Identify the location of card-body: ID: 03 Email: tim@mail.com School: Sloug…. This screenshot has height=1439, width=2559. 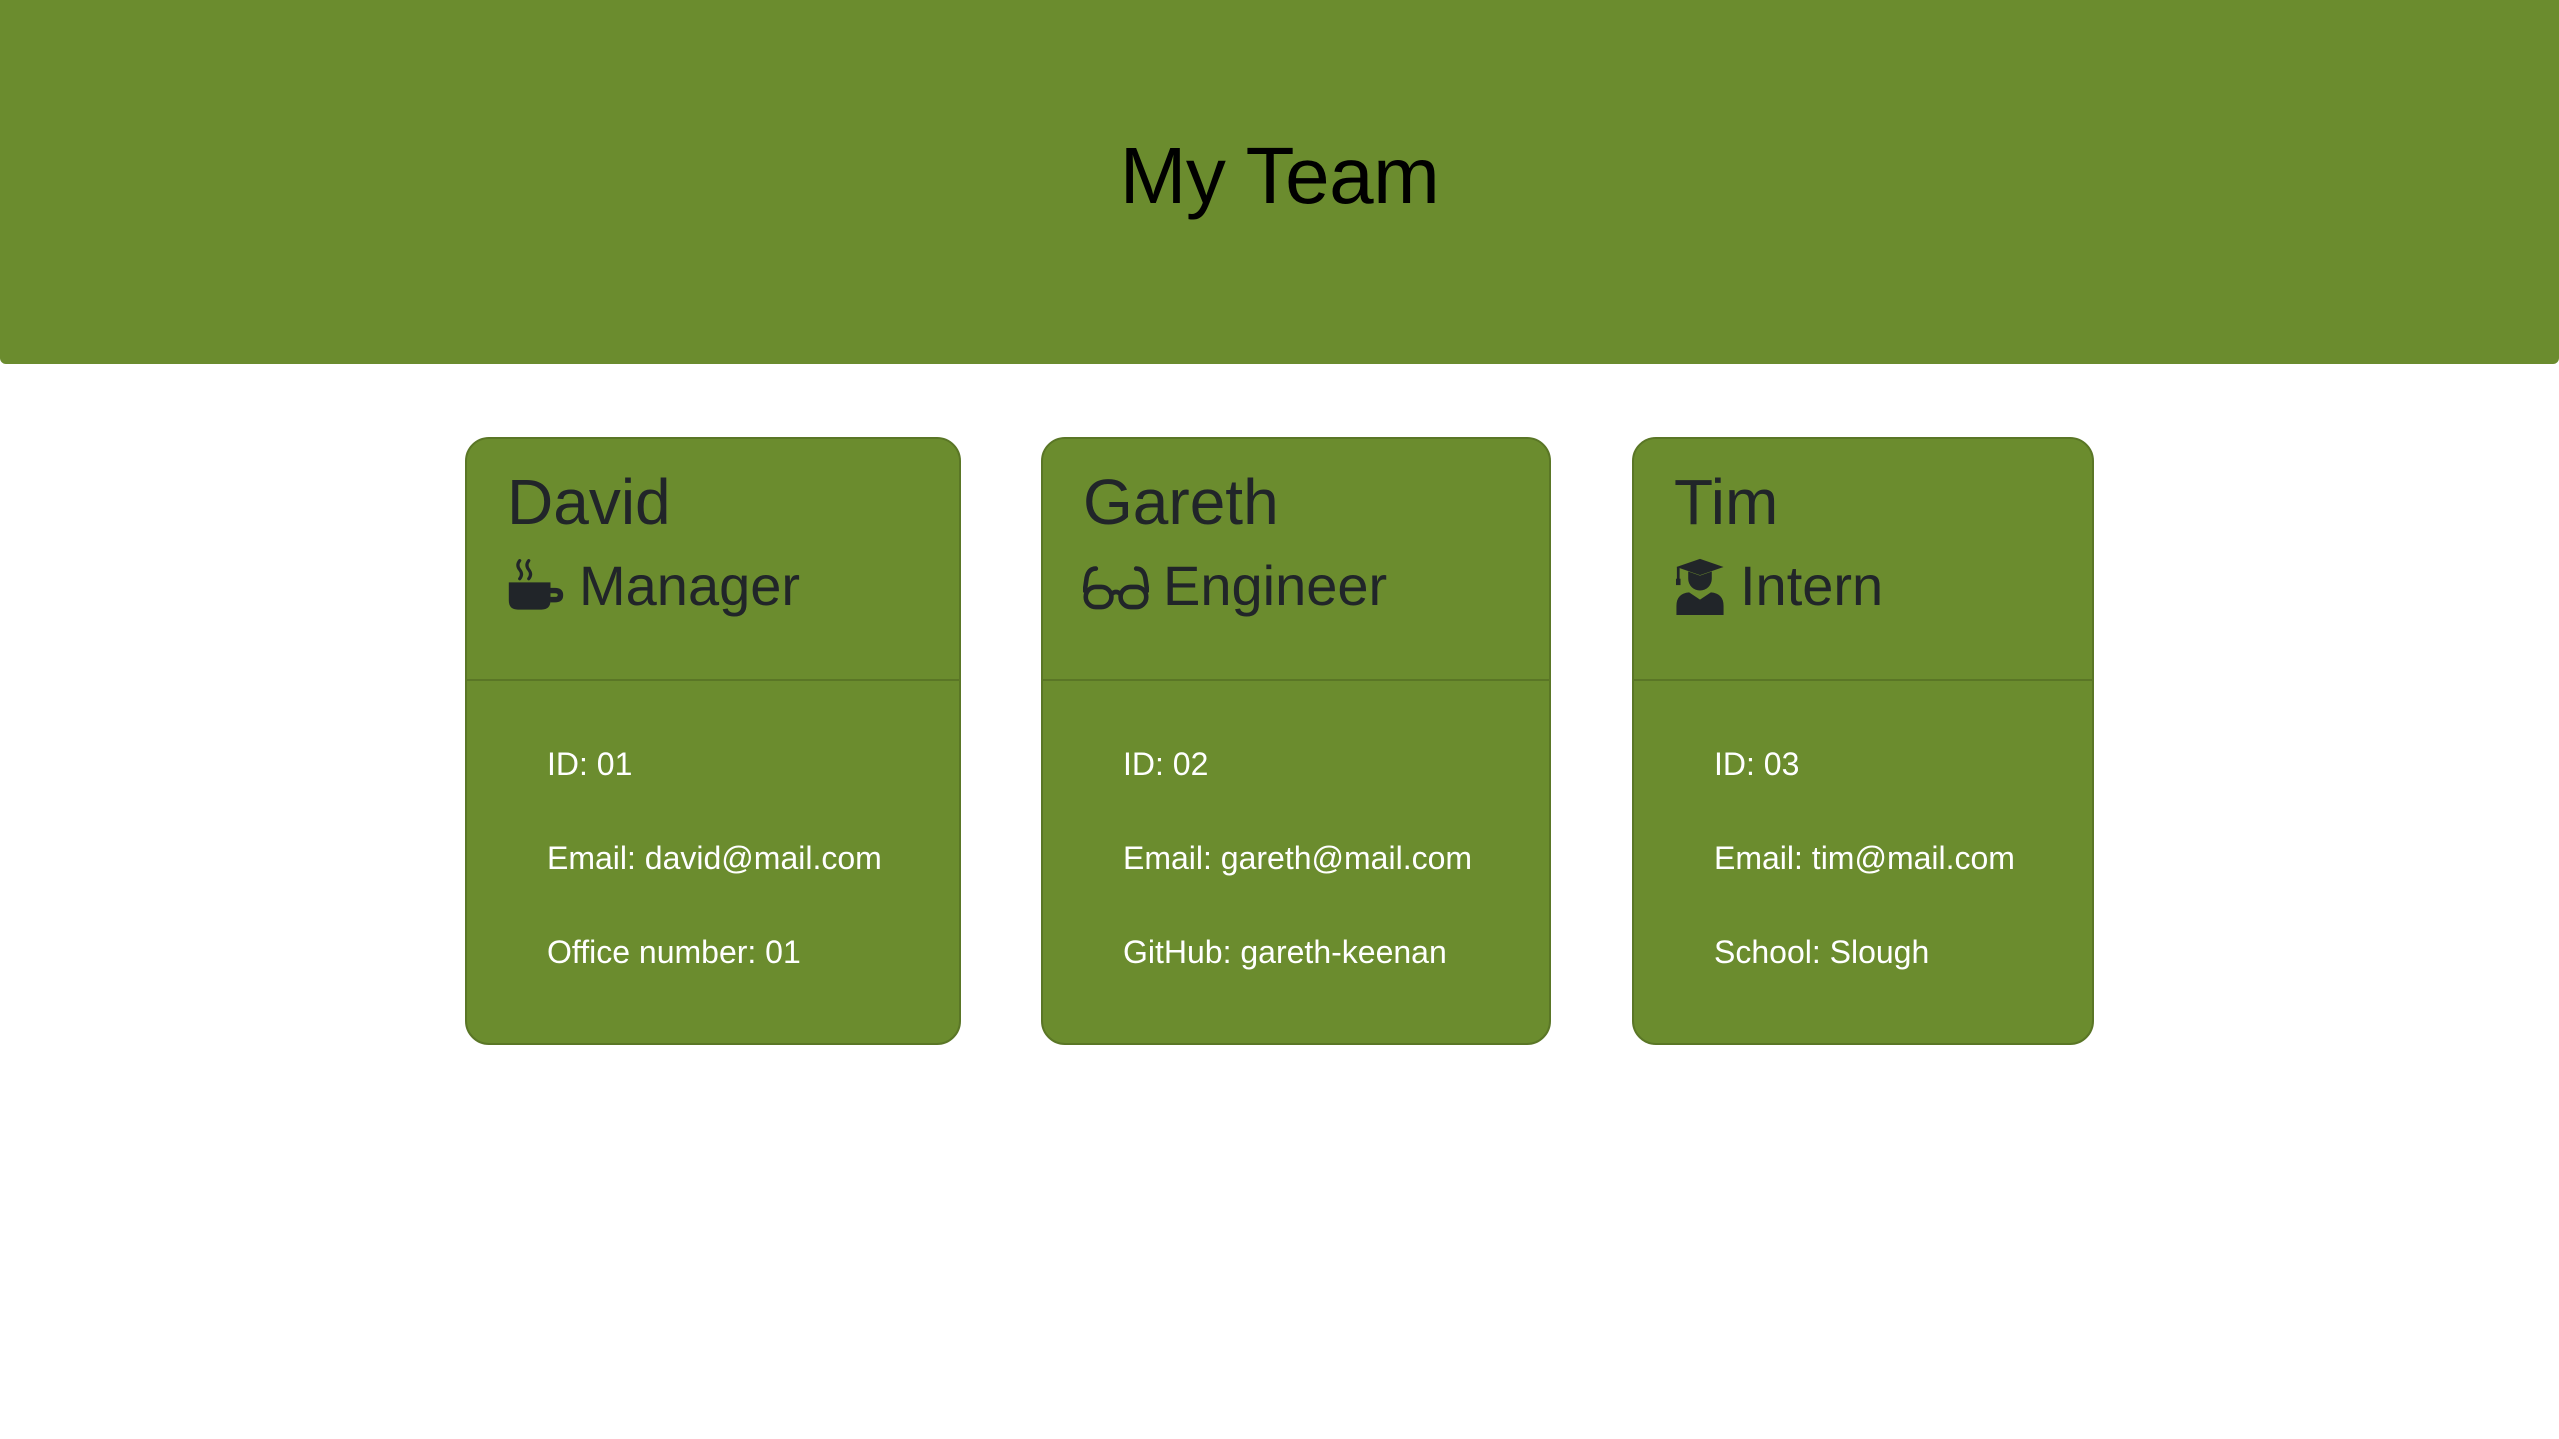
(1863, 826).